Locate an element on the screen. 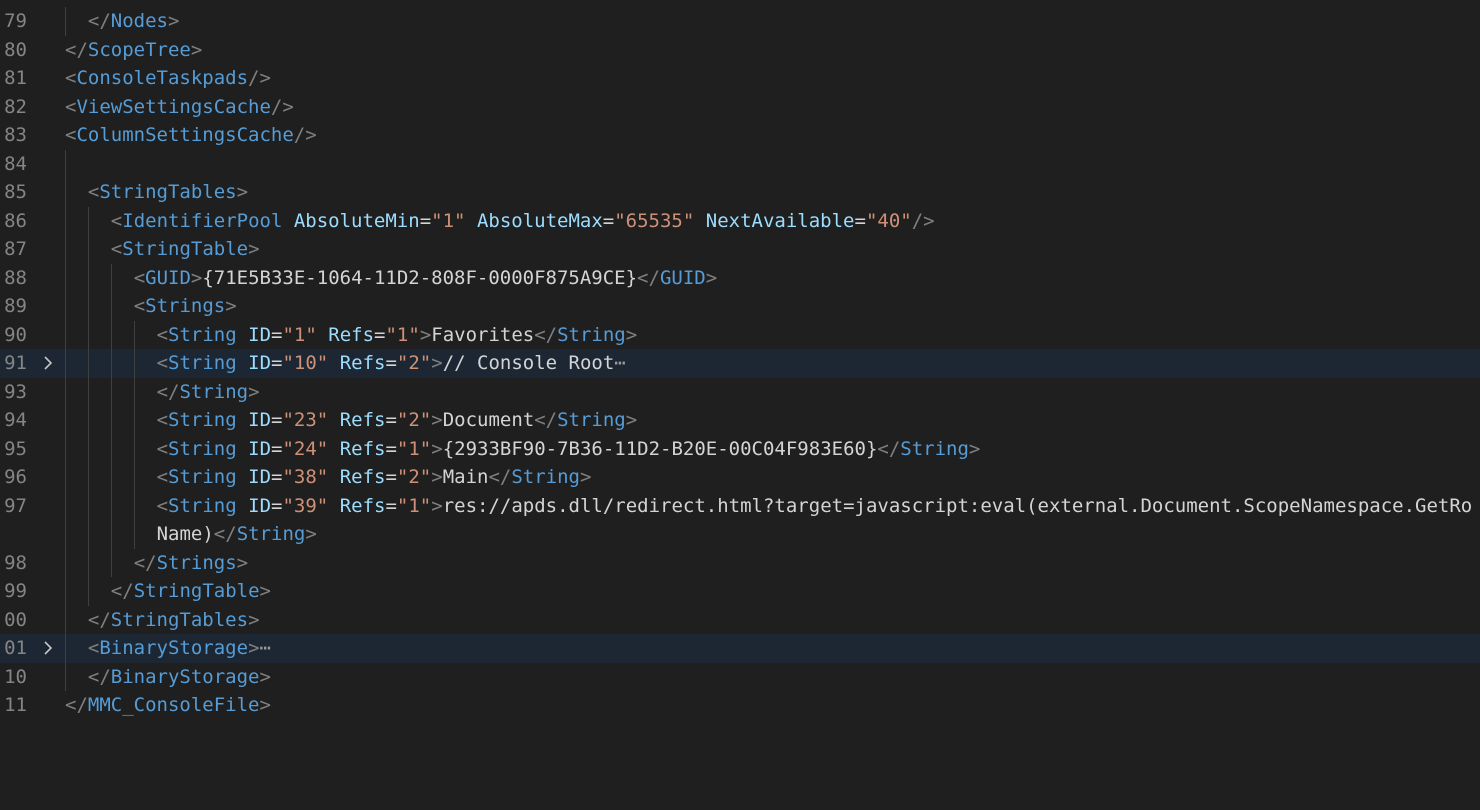  line-number: 83 is located at coordinates (15, 135).